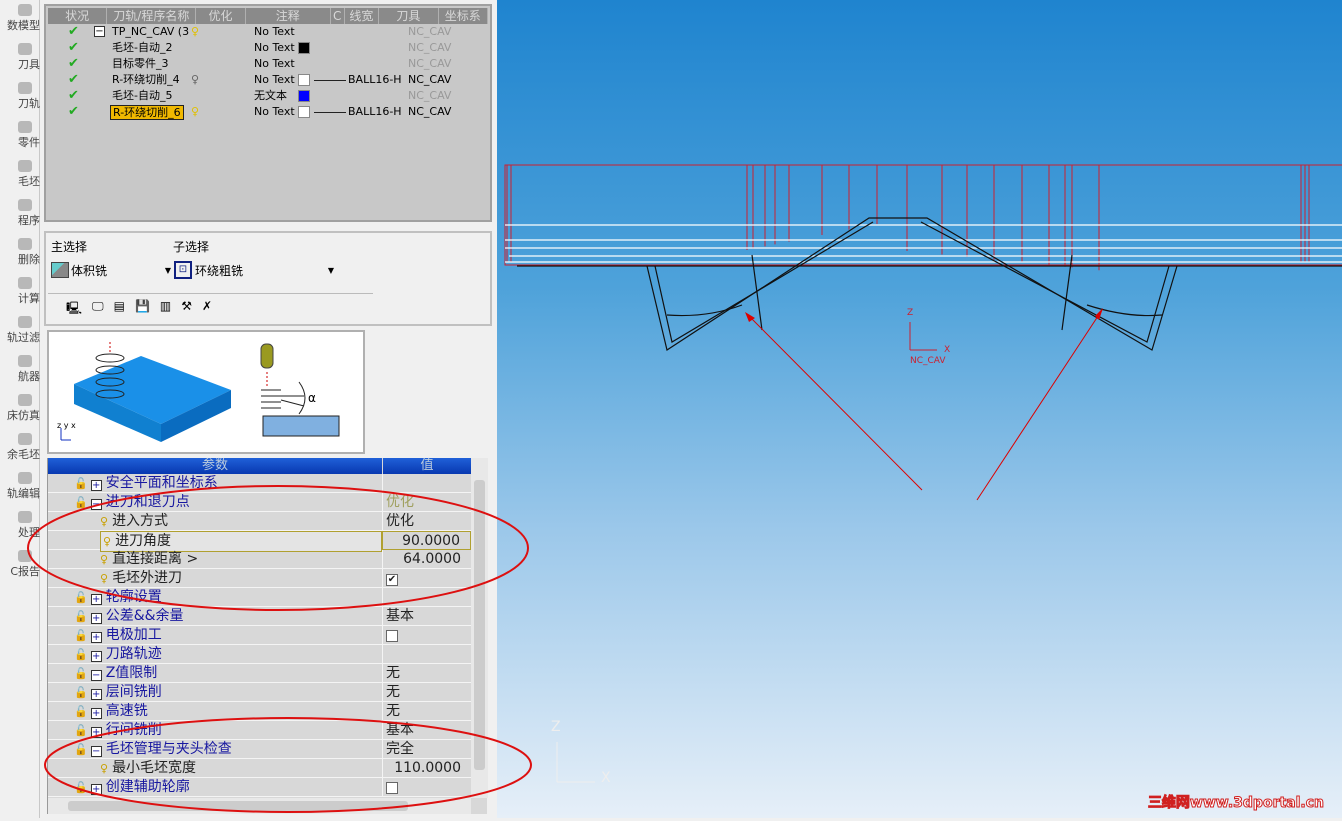 This screenshot has width=1342, height=821. What do you see at coordinates (221, 16) in the screenshot?
I see `tree-column-header: 优化` at bounding box center [221, 16].